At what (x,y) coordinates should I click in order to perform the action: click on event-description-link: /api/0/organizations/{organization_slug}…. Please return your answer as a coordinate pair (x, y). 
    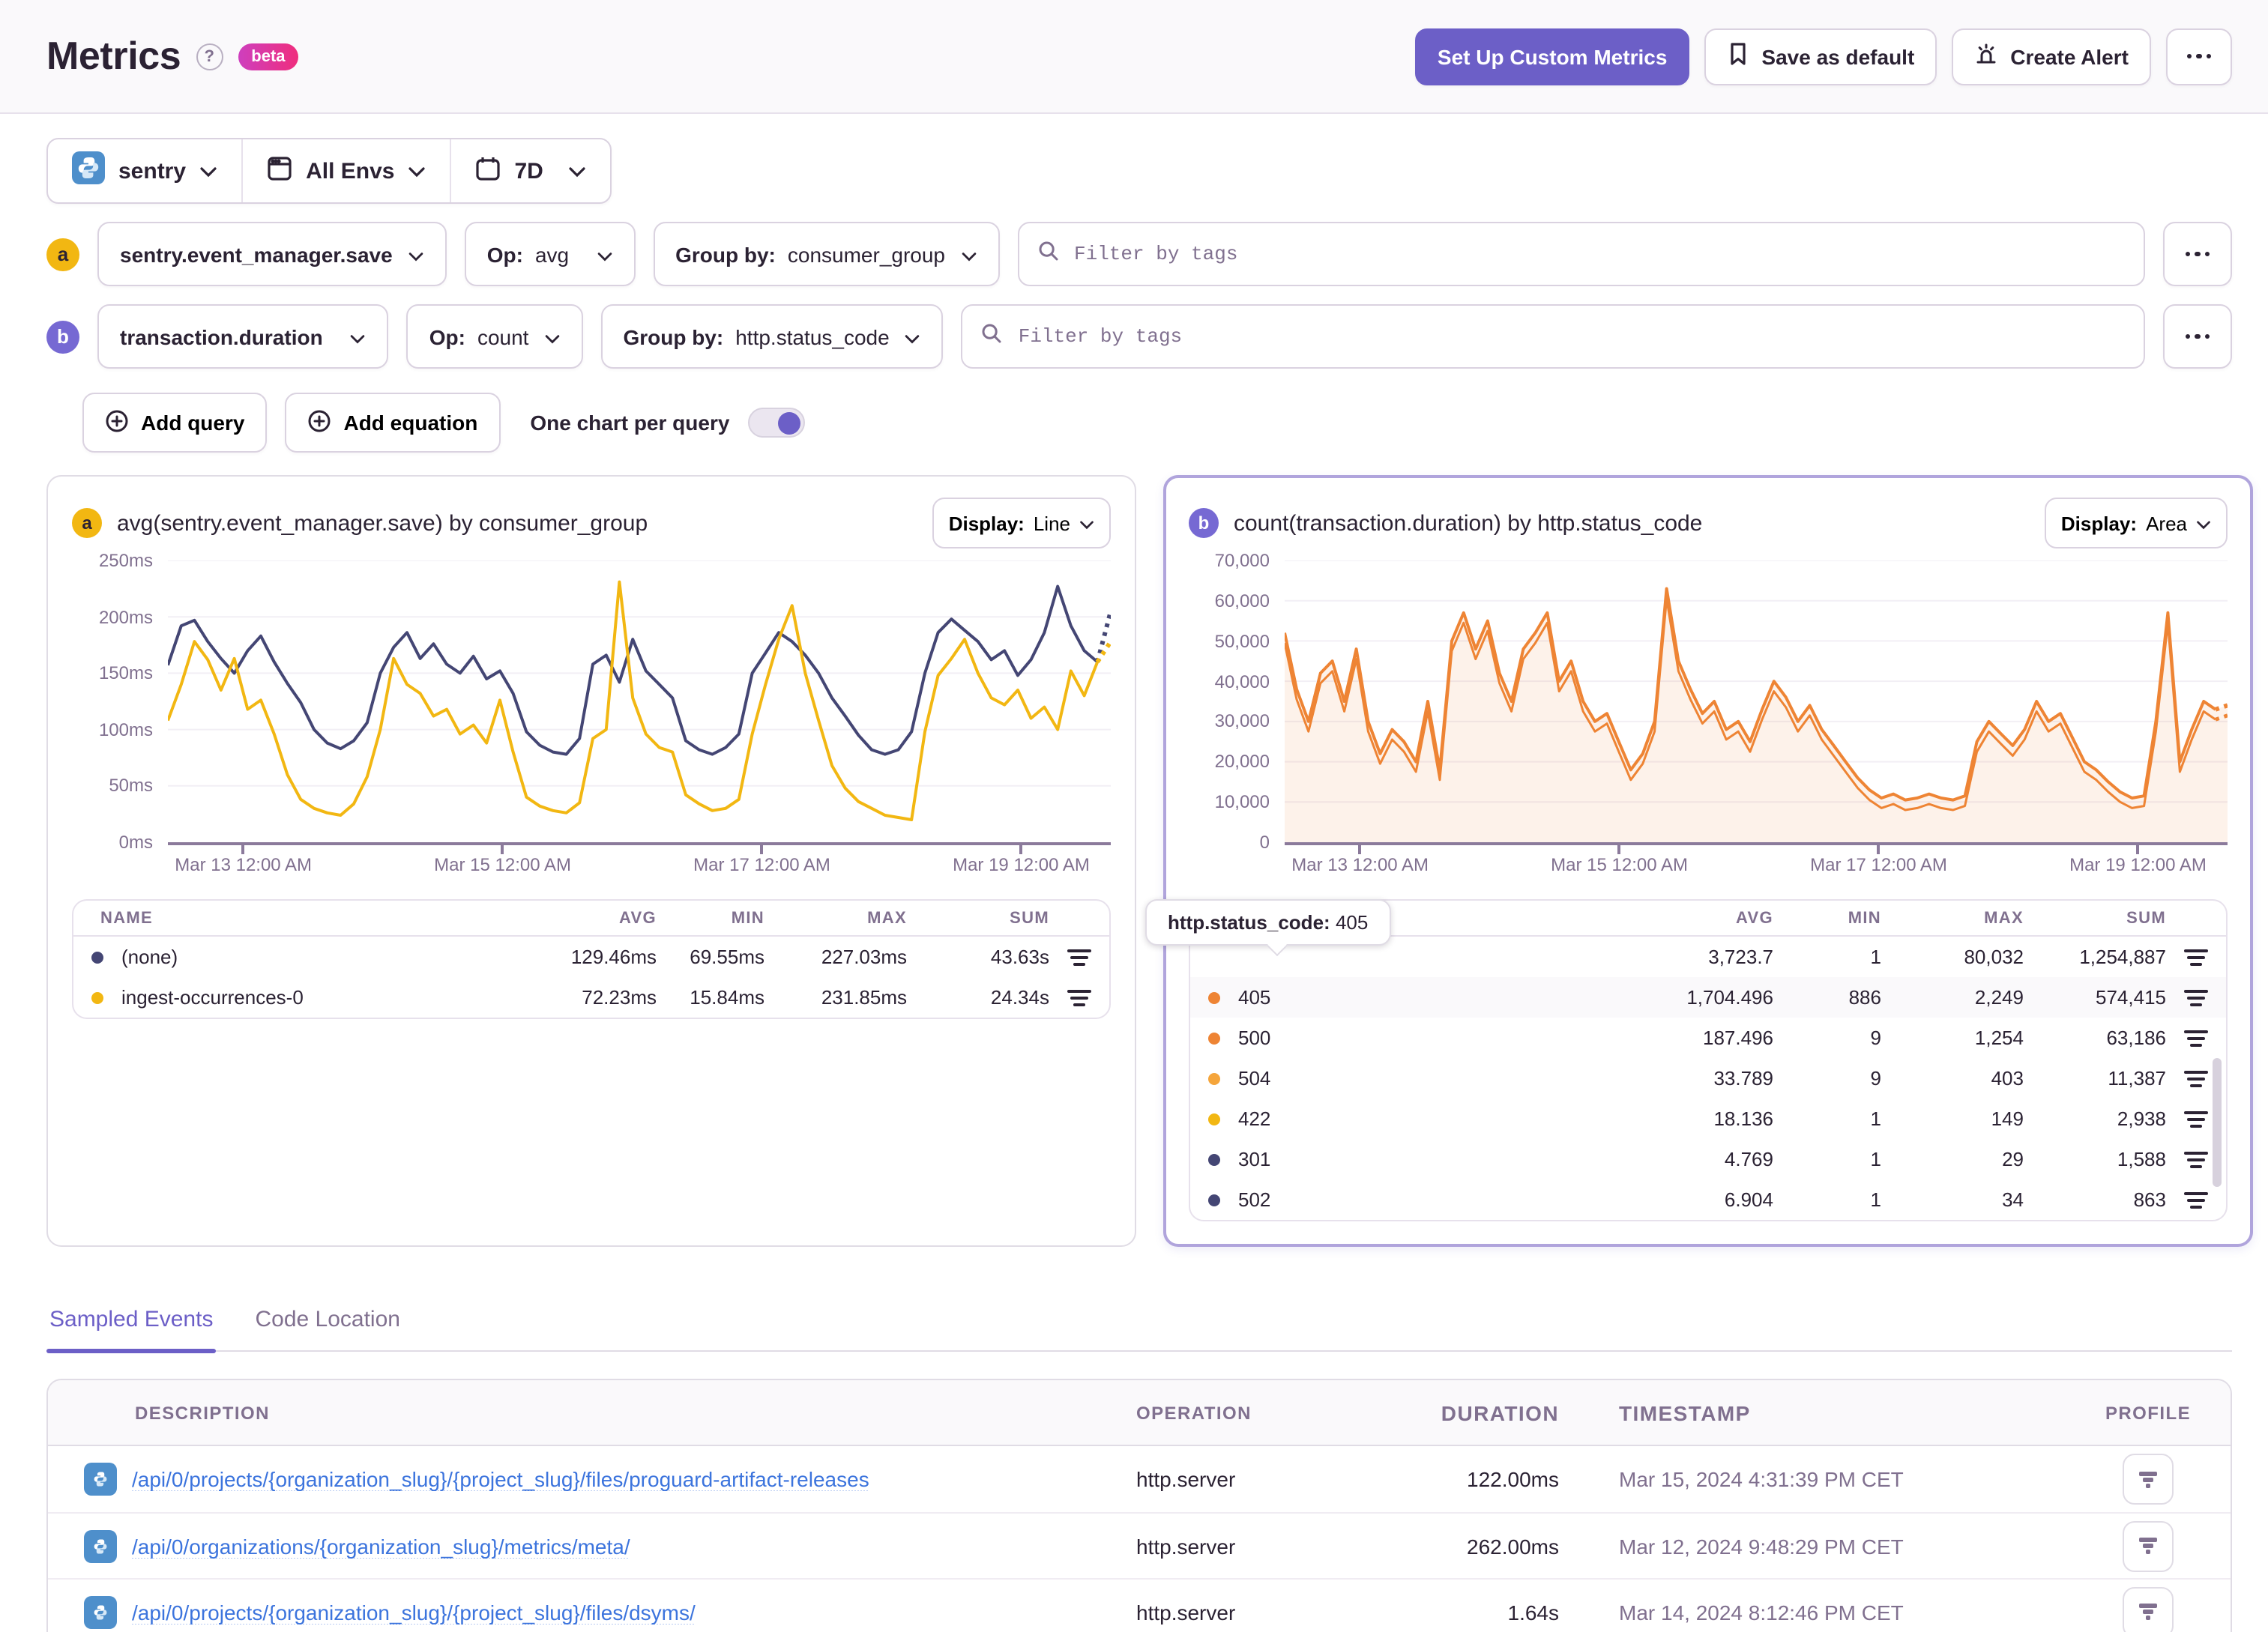
    Looking at the image, I should click on (634, 1546).